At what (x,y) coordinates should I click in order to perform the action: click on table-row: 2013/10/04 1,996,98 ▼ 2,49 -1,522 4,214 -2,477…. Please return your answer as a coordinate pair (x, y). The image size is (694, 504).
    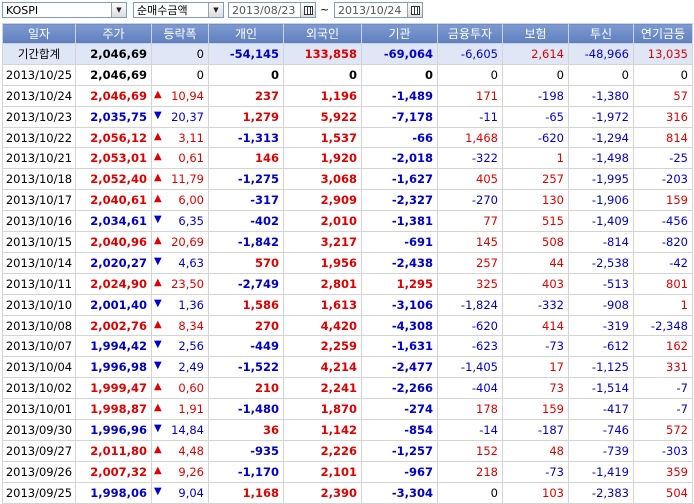
    Looking at the image, I should click on (347, 367).